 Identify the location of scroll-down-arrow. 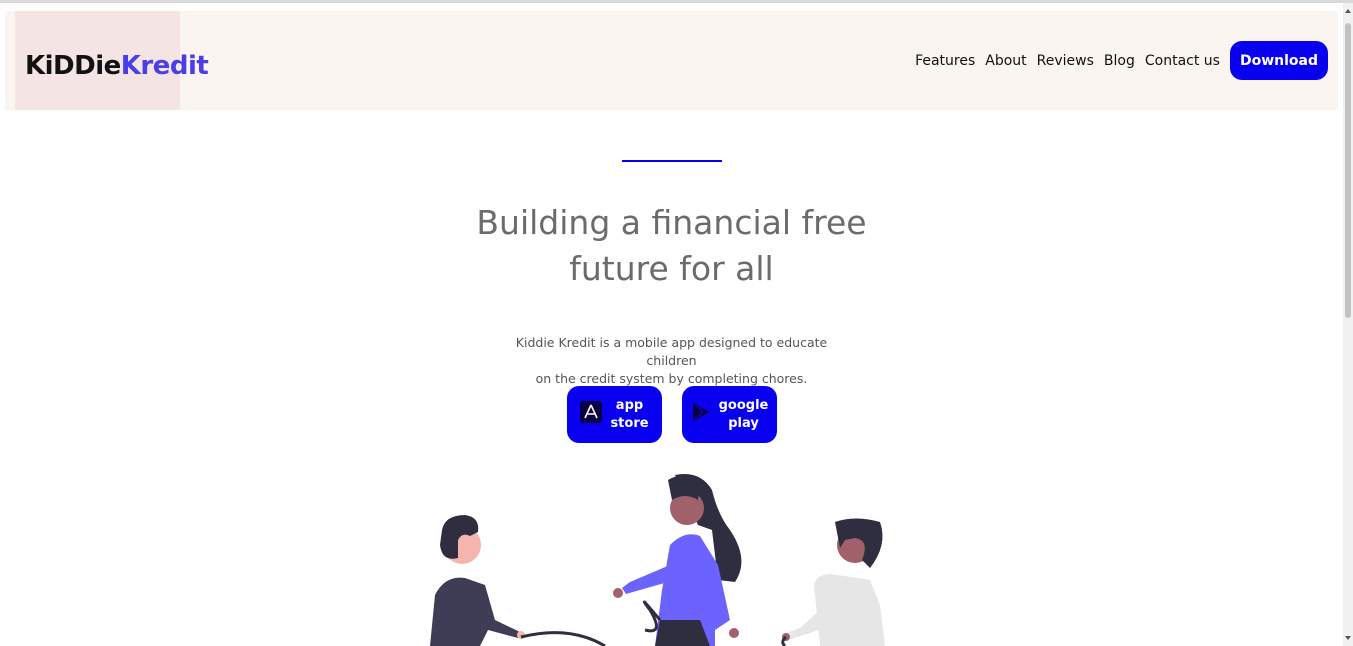
(1348, 638).